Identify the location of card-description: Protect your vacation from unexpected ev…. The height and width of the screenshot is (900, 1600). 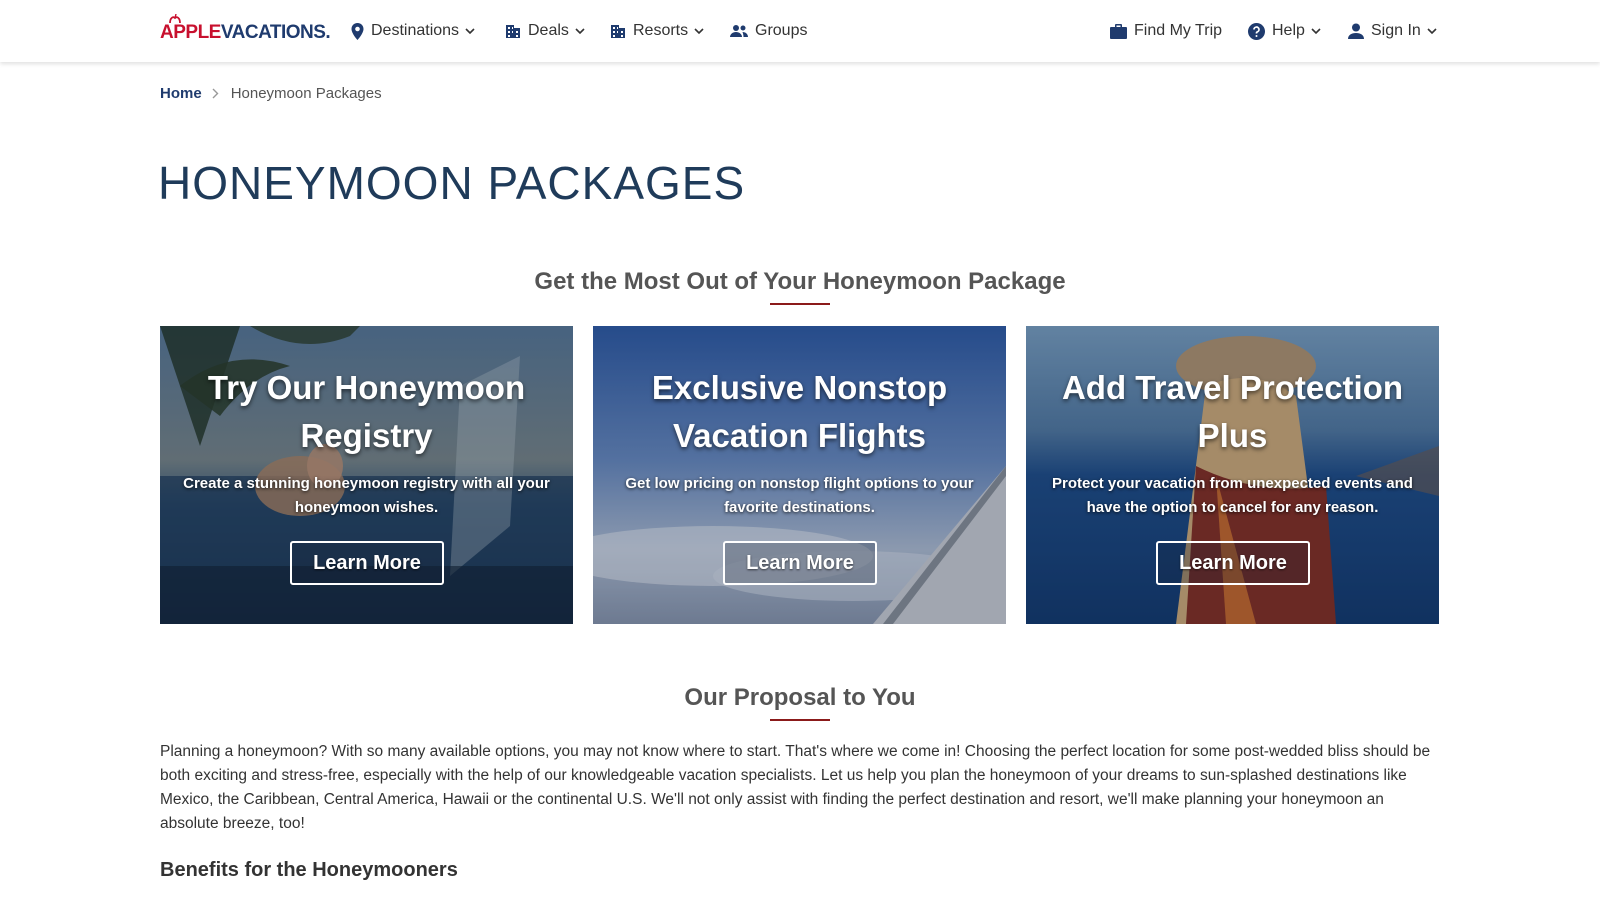
(1232, 495).